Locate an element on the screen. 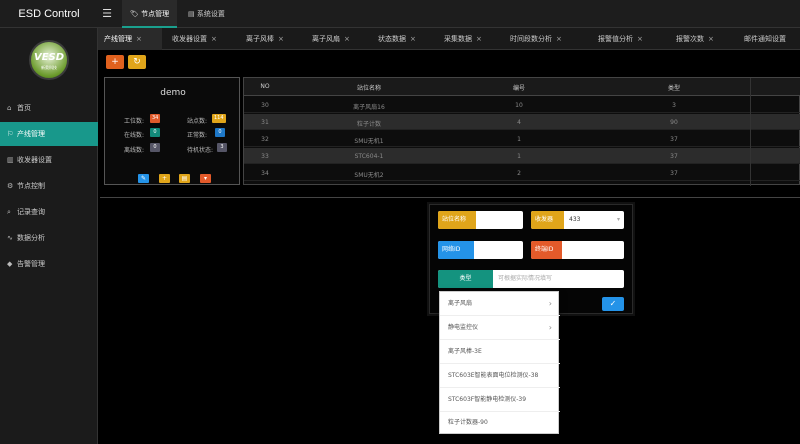 The height and width of the screenshot is (444, 800). tab-status-data: 状态数据 × is located at coordinates (403, 39).